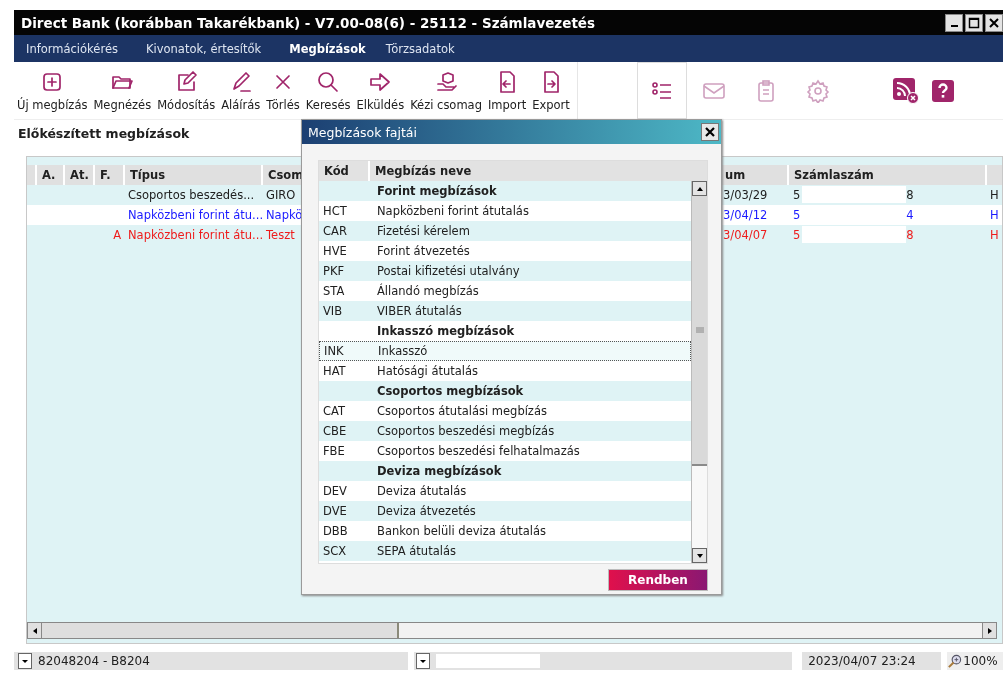  What do you see at coordinates (465, 431) in the screenshot?
I see `name-cell-text: Csoportos beszedési megbízás` at bounding box center [465, 431].